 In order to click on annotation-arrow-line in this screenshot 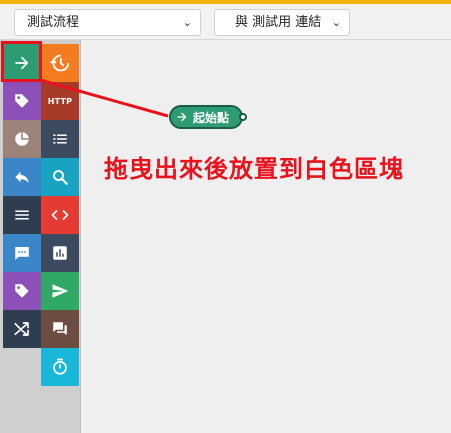, I will do `click(104, 98)`.